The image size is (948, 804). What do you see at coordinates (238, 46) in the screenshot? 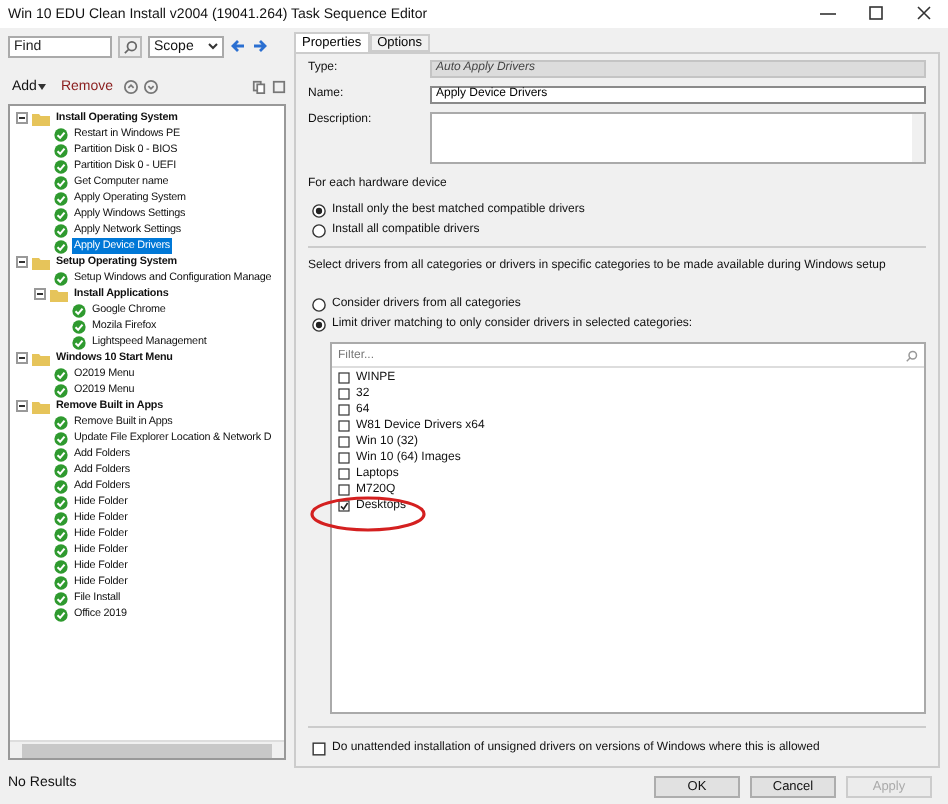
I see `back-arrow-icon` at bounding box center [238, 46].